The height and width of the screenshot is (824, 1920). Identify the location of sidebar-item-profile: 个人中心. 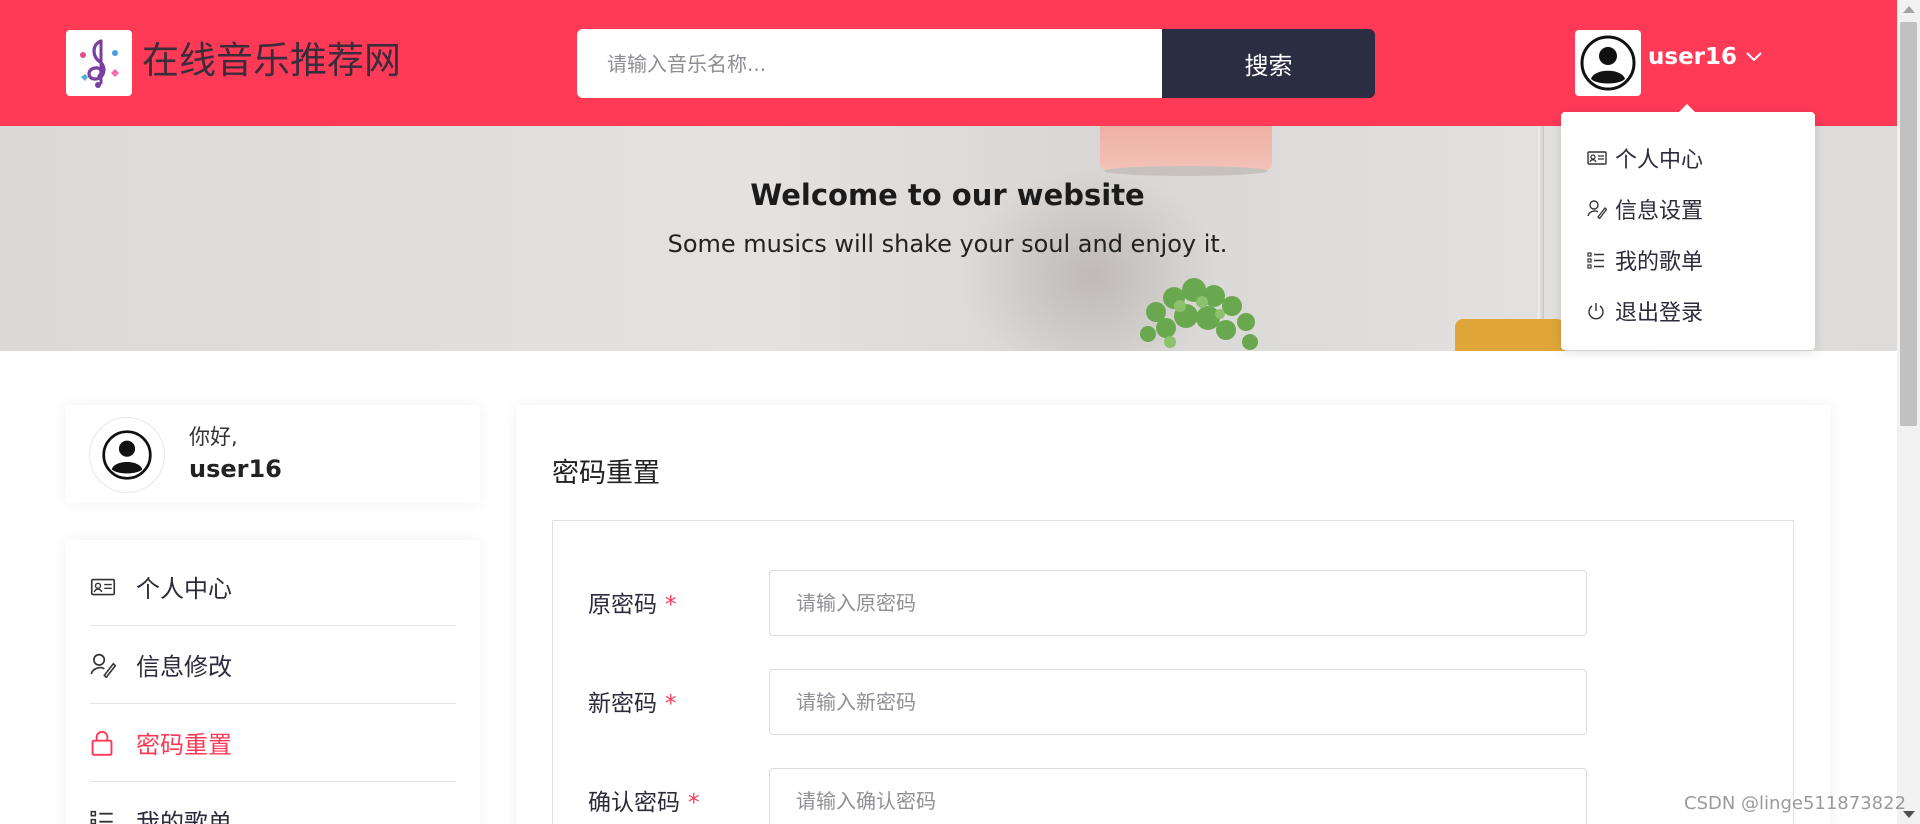
(273, 587).